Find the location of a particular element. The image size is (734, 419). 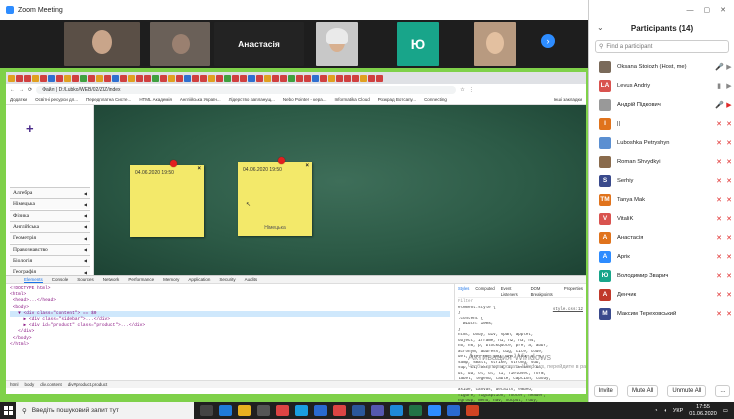

excel-icon is located at coordinates (415, 410).